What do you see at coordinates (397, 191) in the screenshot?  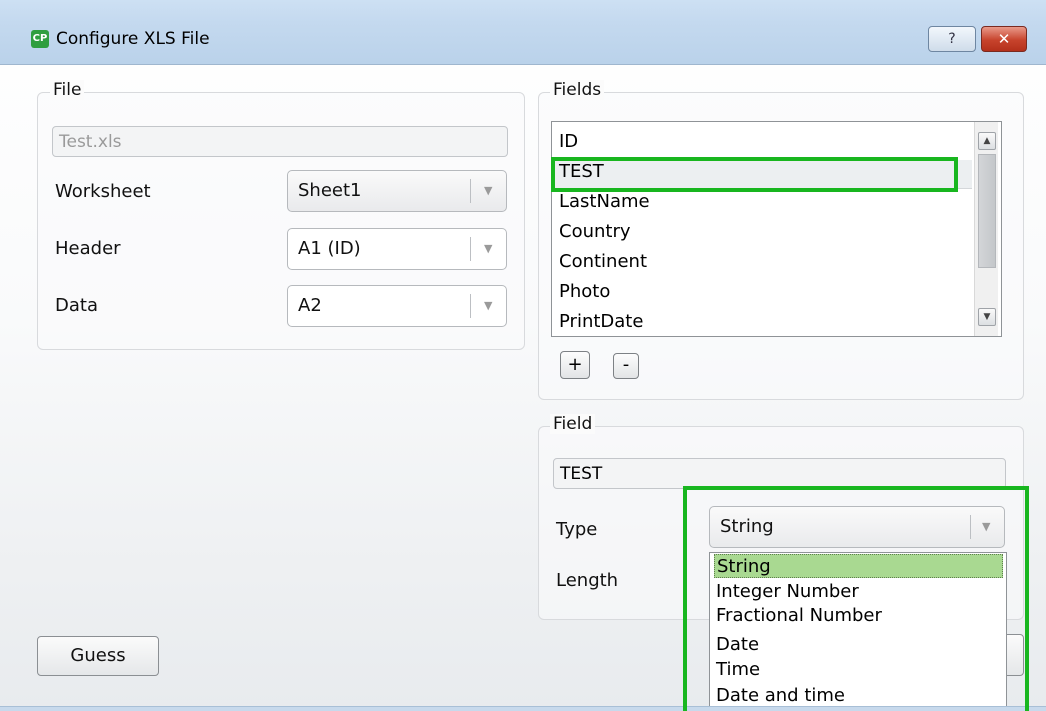 I see `worksheet-select: Sheet1 ▼` at bounding box center [397, 191].